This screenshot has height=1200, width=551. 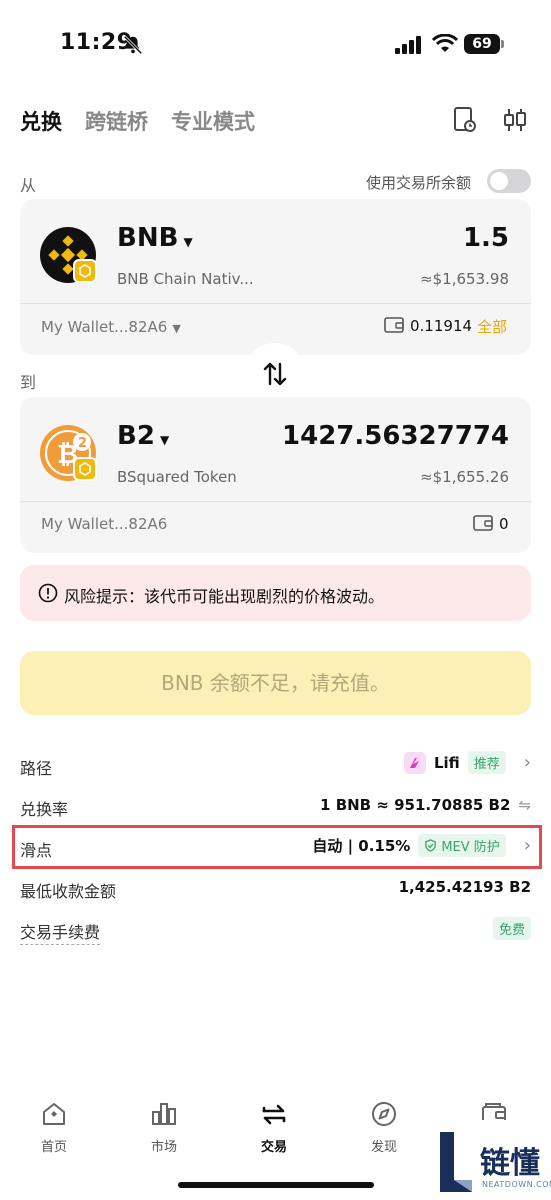 What do you see at coordinates (464, 279) in the screenshot?
I see `from-usd-value: ≈$1,653.98` at bounding box center [464, 279].